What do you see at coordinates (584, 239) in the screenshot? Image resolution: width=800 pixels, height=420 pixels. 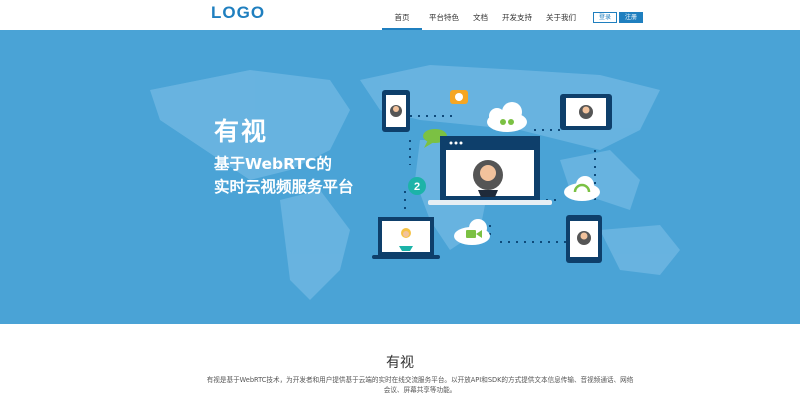 I see `tablet-bottom-right-icon` at bounding box center [584, 239].